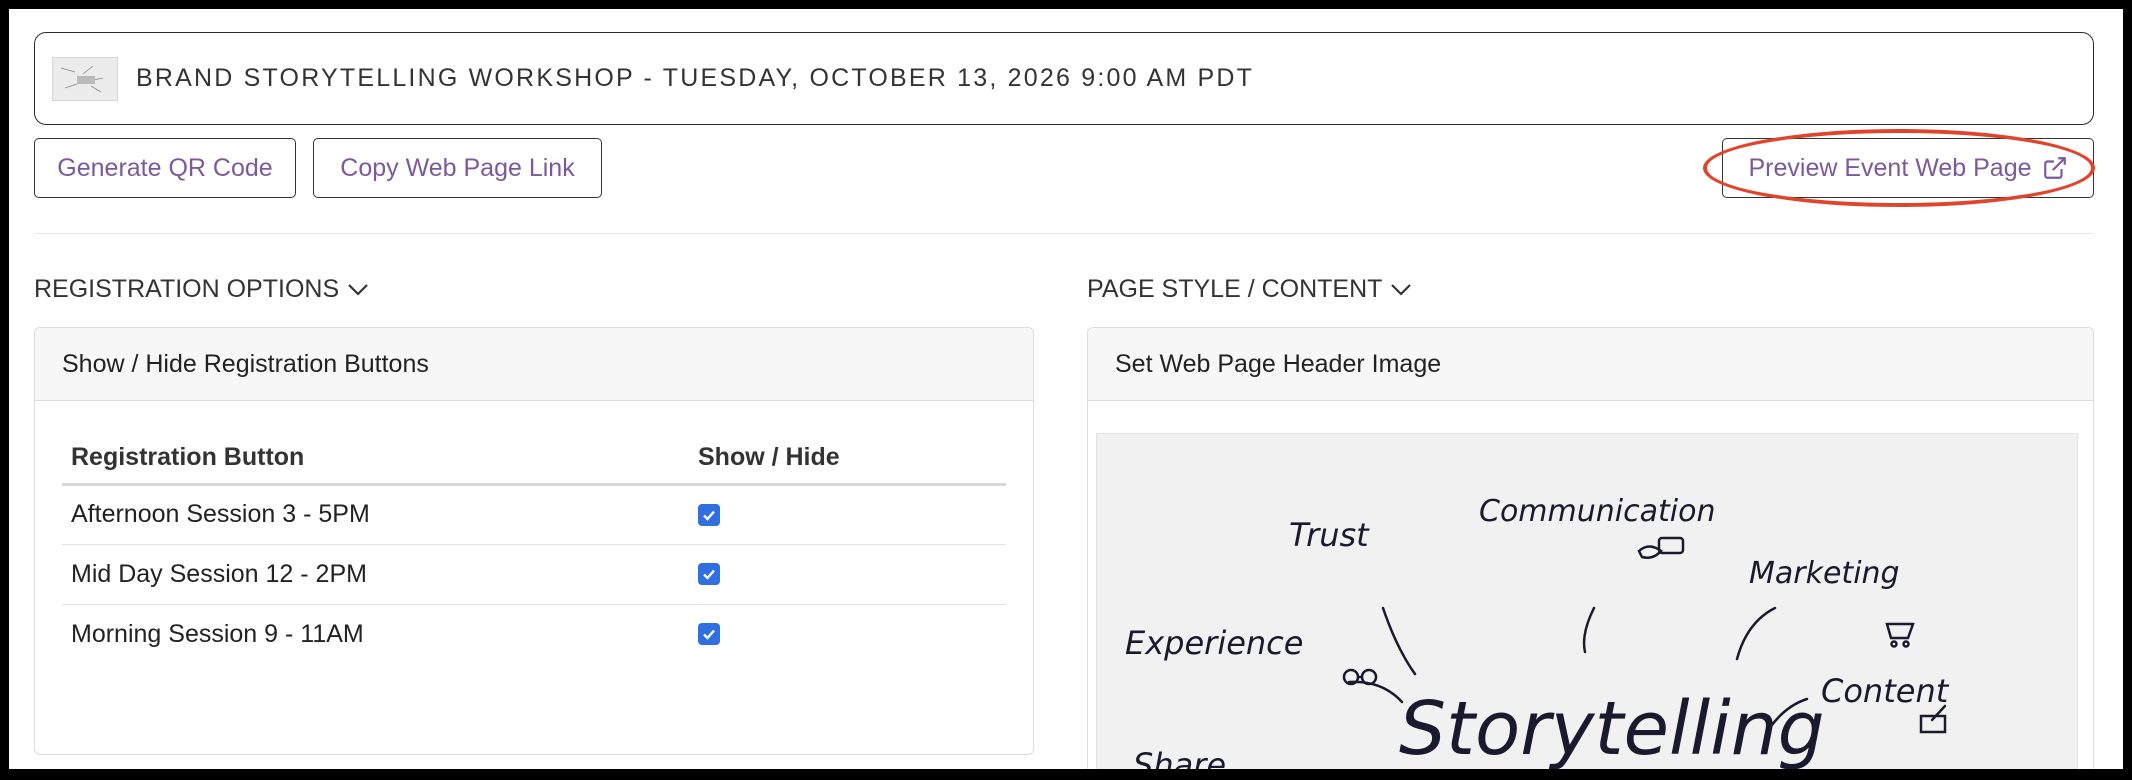 The width and height of the screenshot is (2132, 780). I want to click on header-image-panel-title: Set Web Page Header Image, so click(1590, 364).